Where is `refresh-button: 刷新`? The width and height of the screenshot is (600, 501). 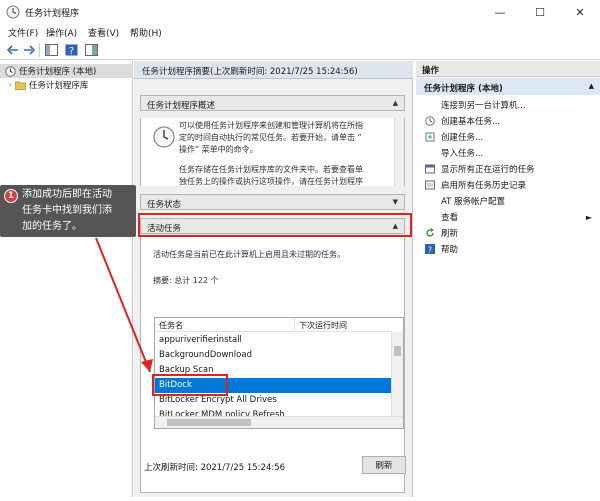
refresh-button: 刷新 is located at coordinates (384, 465).